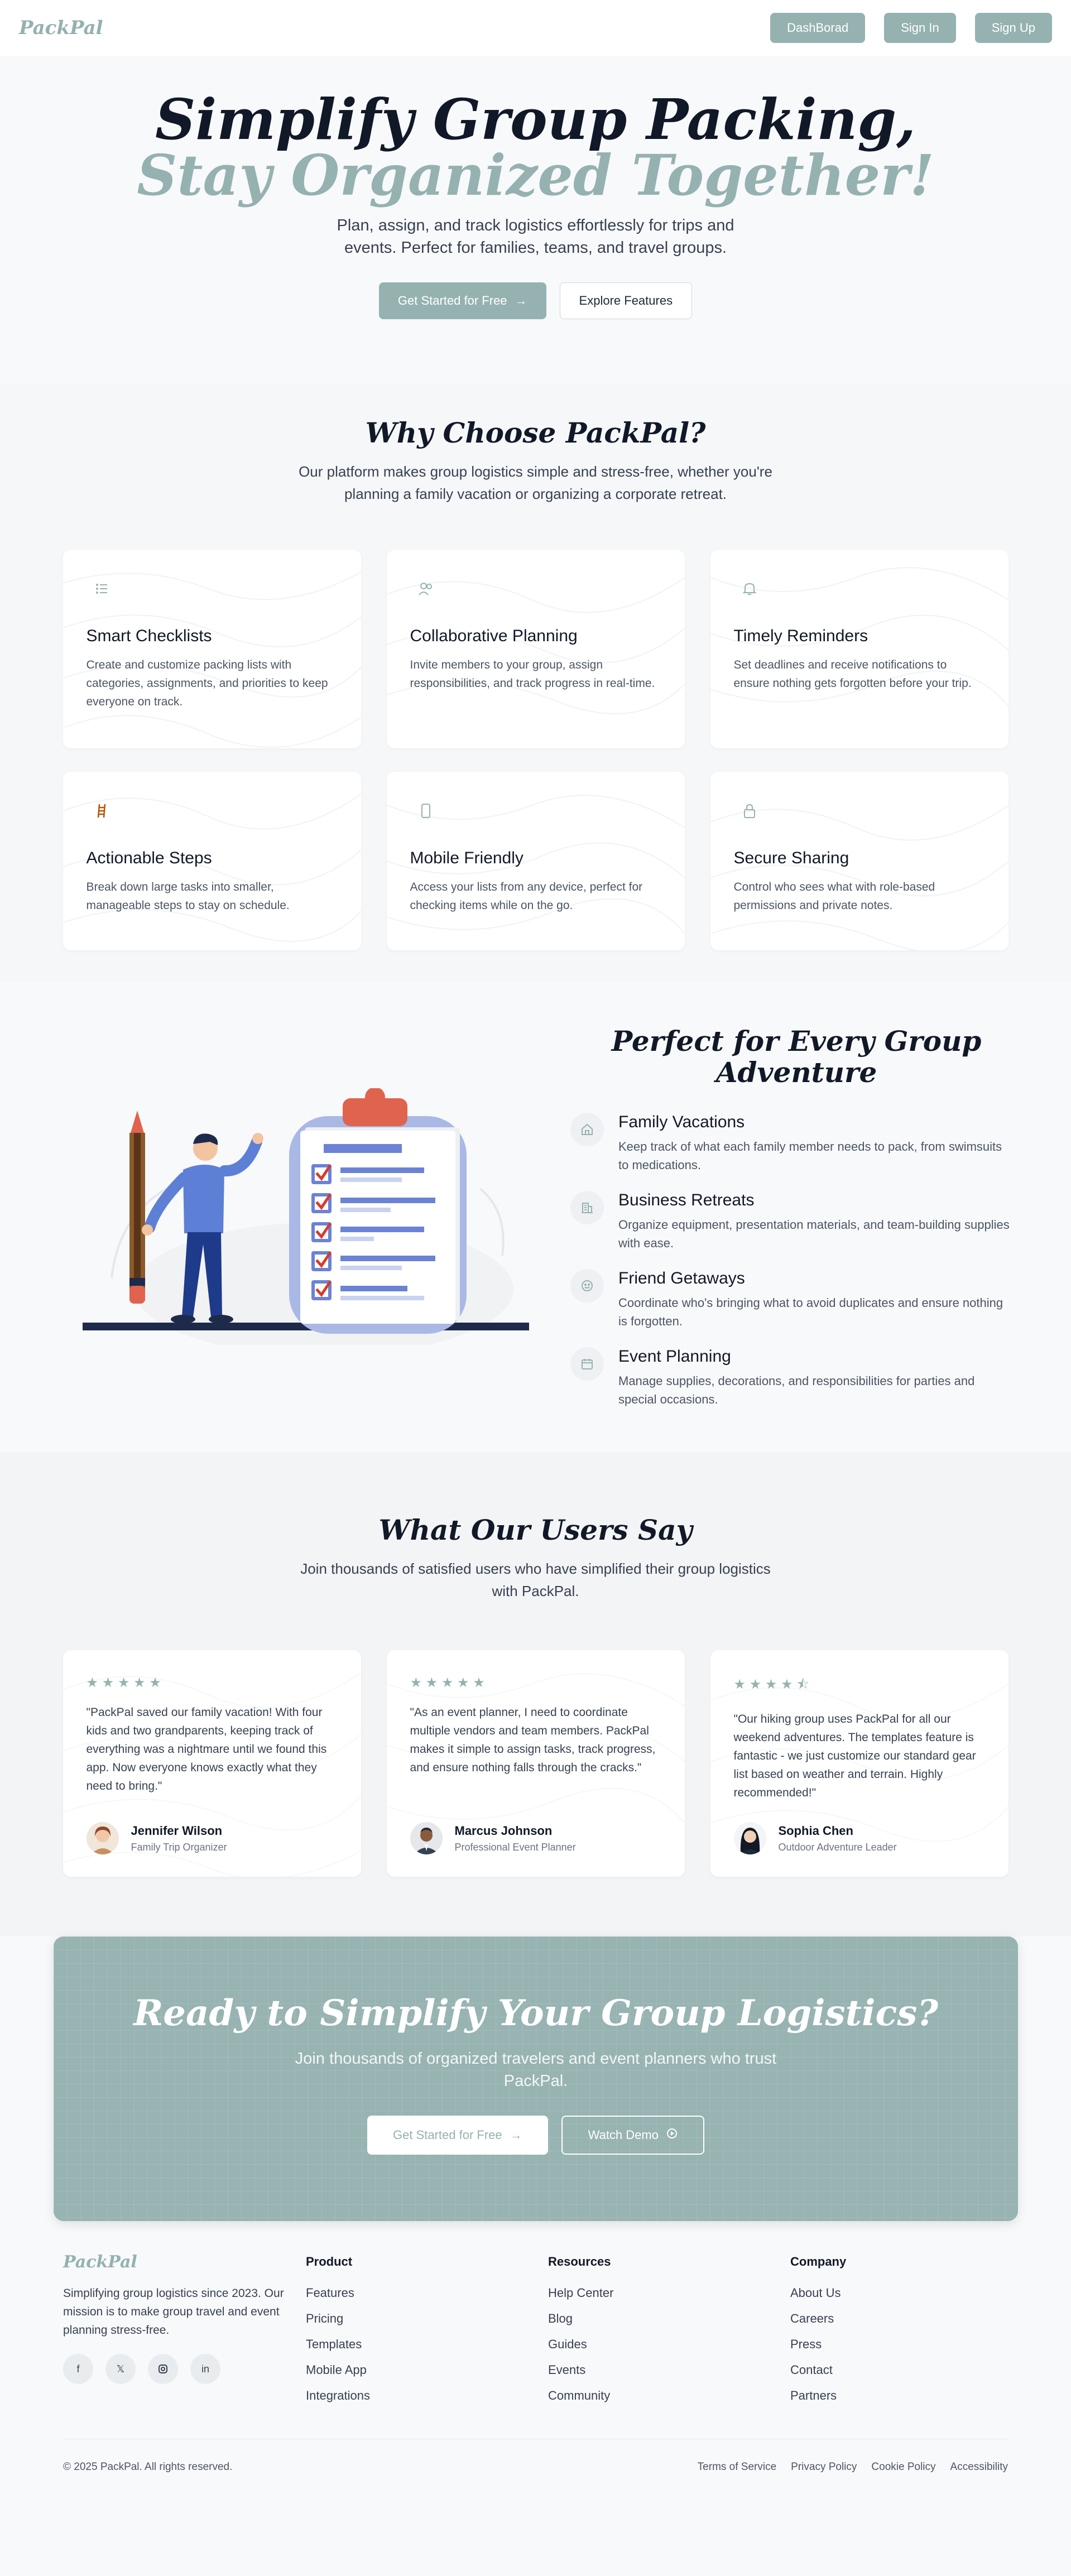  What do you see at coordinates (580, 2262) in the screenshot?
I see `footer-column-title: Resources` at bounding box center [580, 2262].